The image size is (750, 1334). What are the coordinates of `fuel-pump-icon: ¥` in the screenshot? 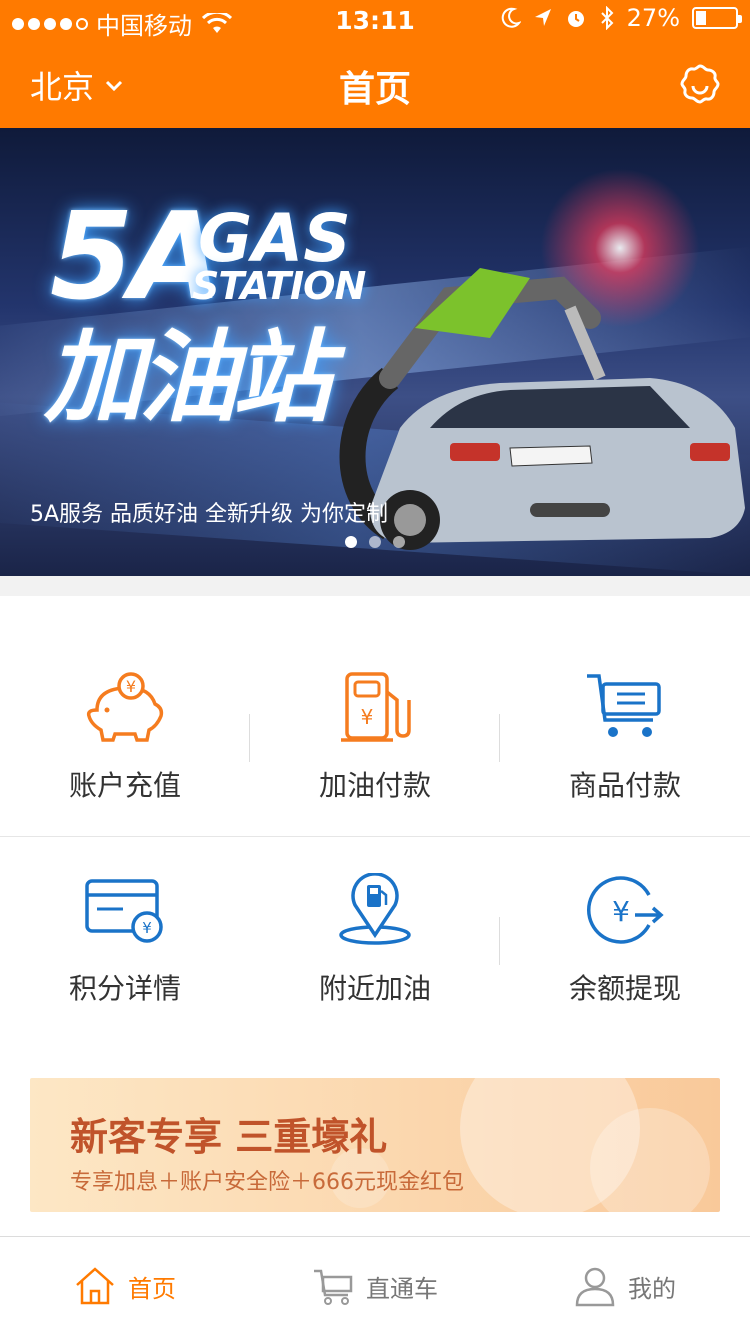 It's located at (376, 707).